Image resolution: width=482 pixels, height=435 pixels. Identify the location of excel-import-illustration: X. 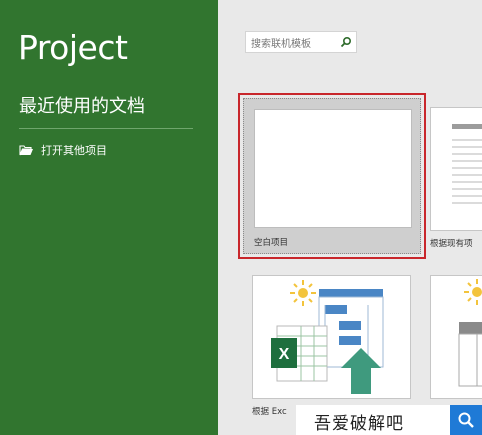
(327, 337).